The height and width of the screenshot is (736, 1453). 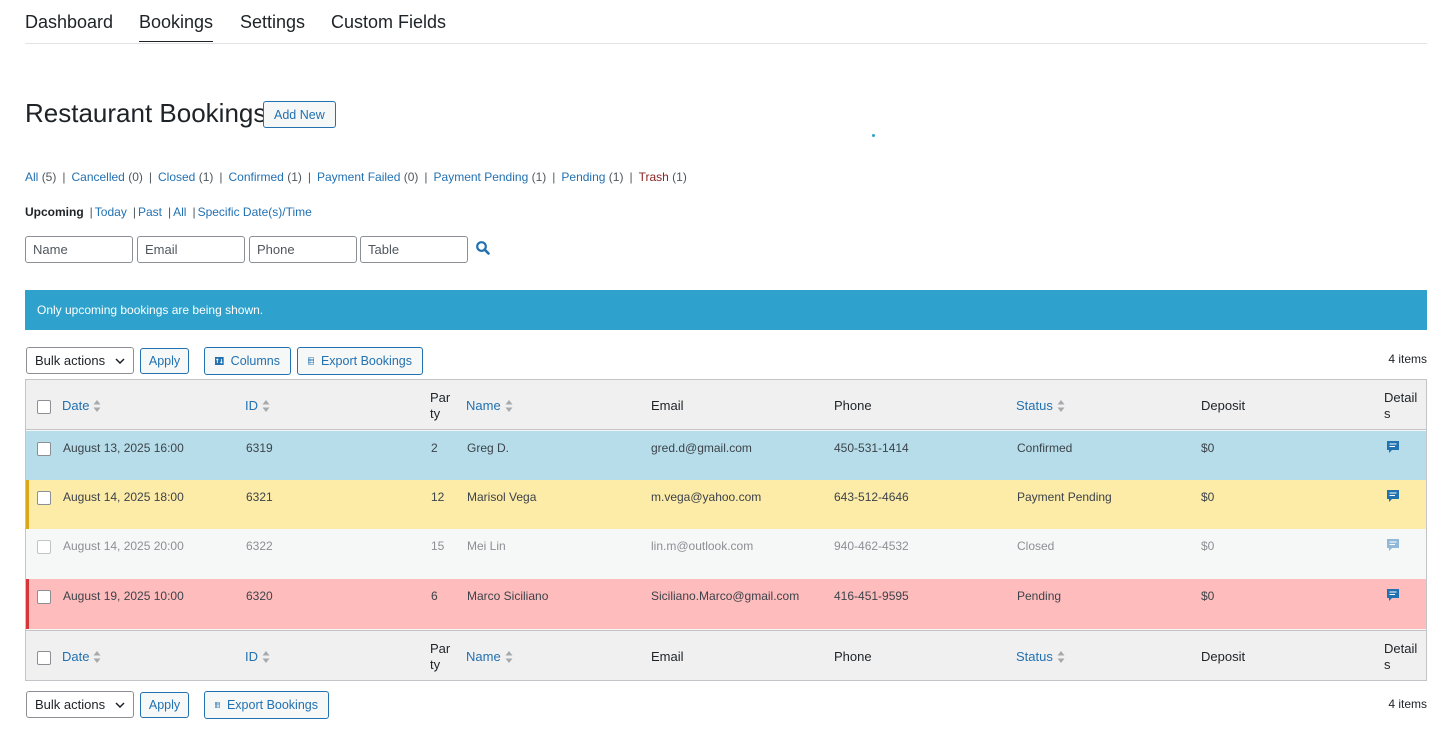 What do you see at coordinates (1387, 413) in the screenshot?
I see `column-header-details-line2: s` at bounding box center [1387, 413].